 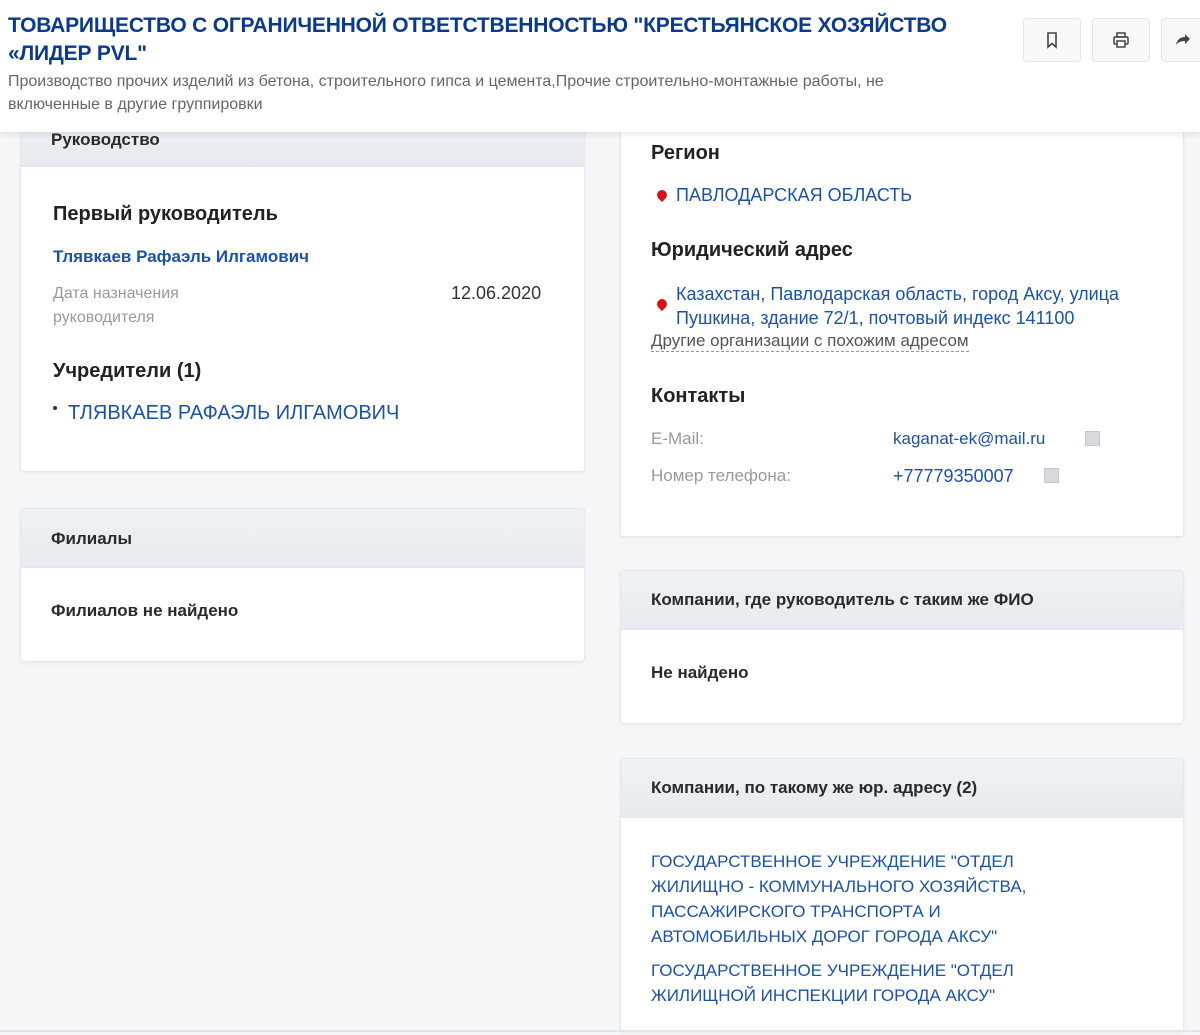 What do you see at coordinates (105, 139) in the screenshot?
I see `management-title: Руководство` at bounding box center [105, 139].